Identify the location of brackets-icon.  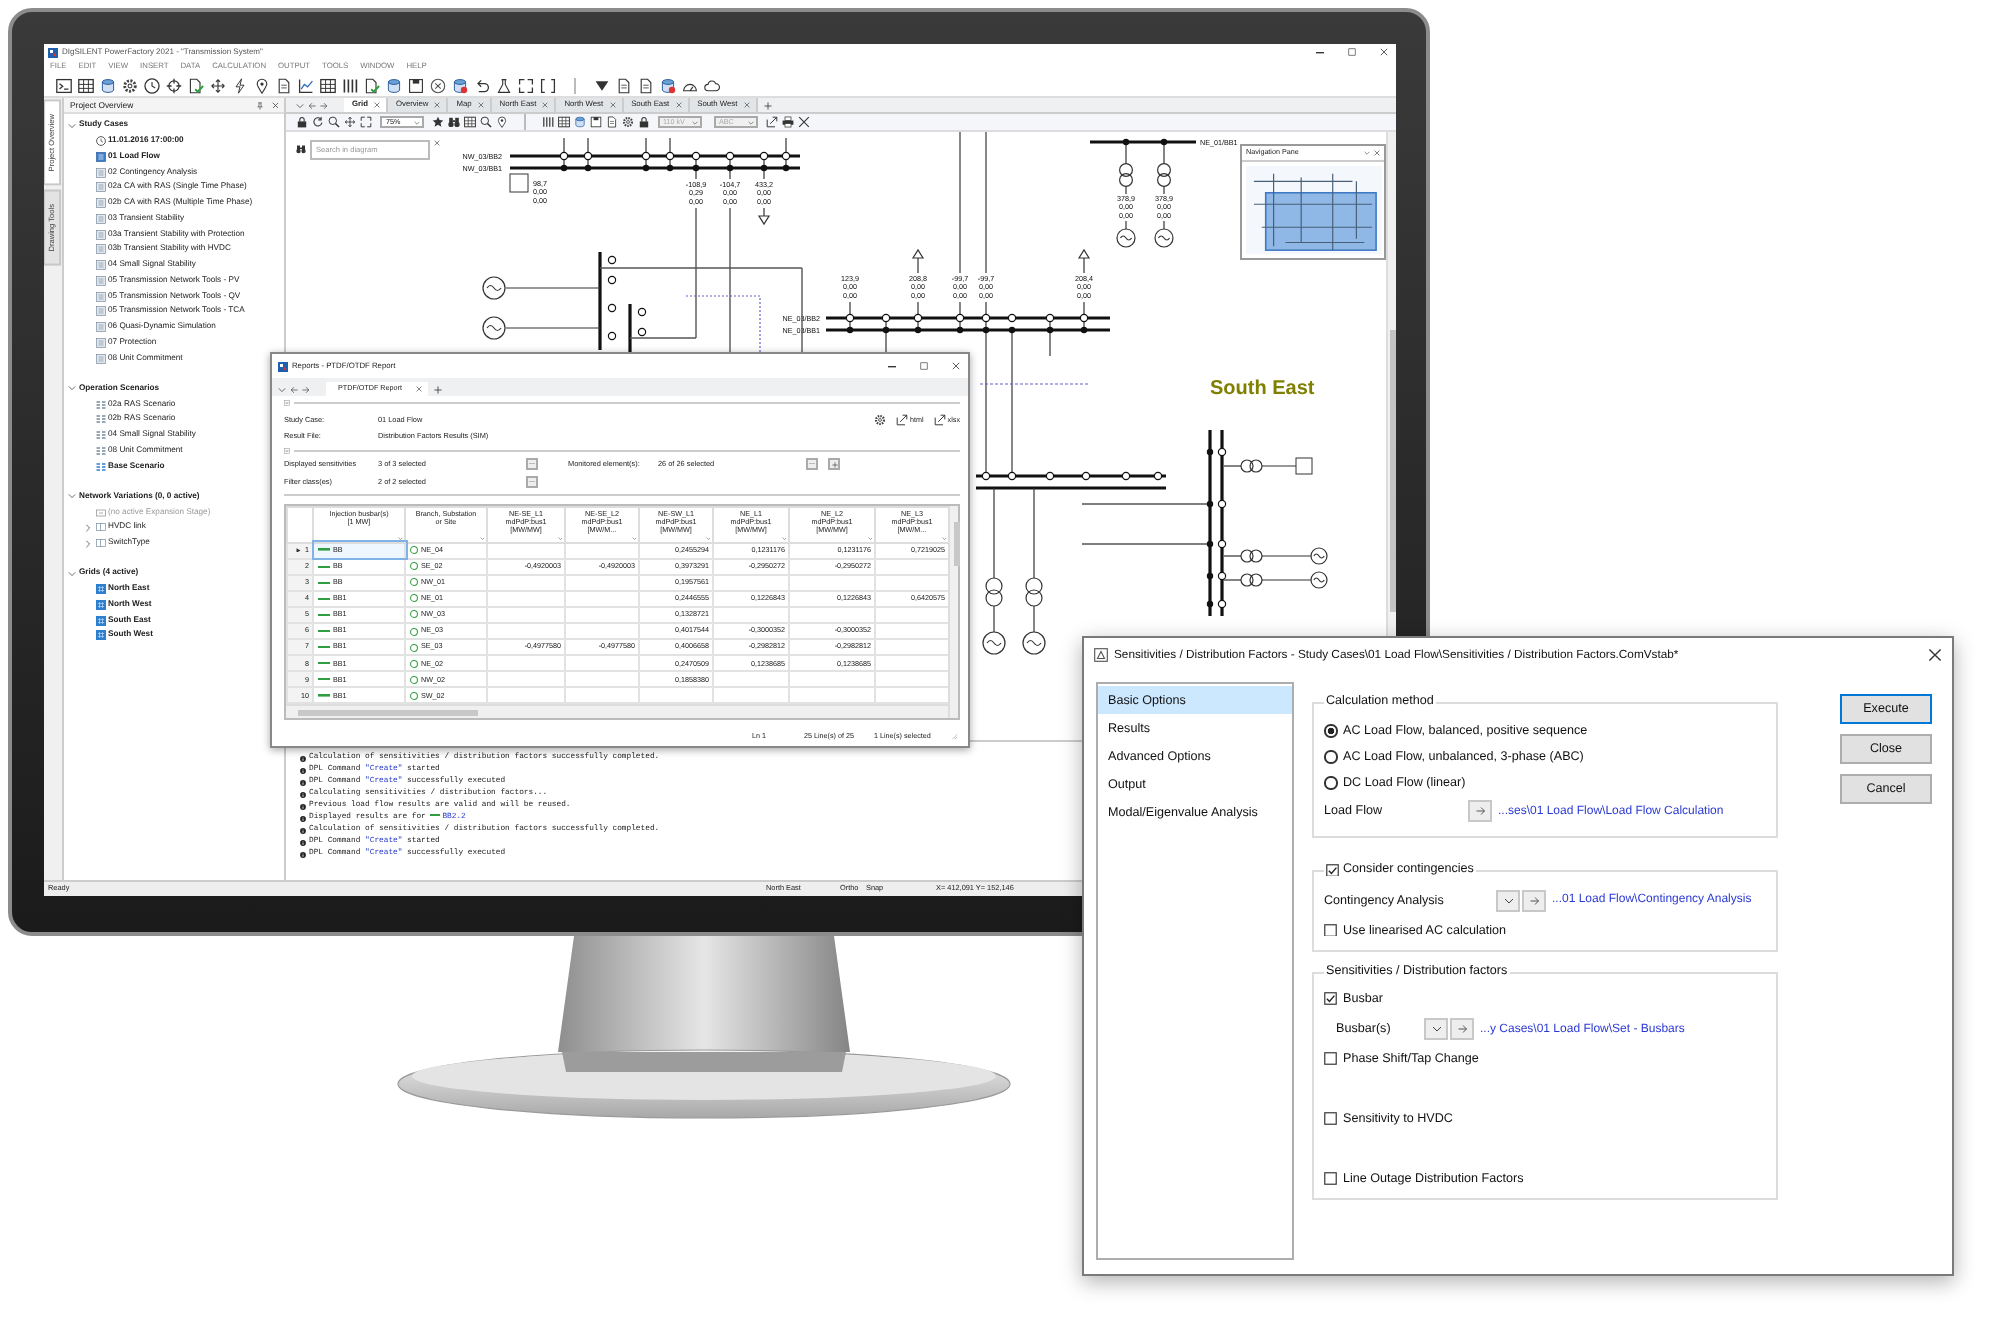
(548, 85).